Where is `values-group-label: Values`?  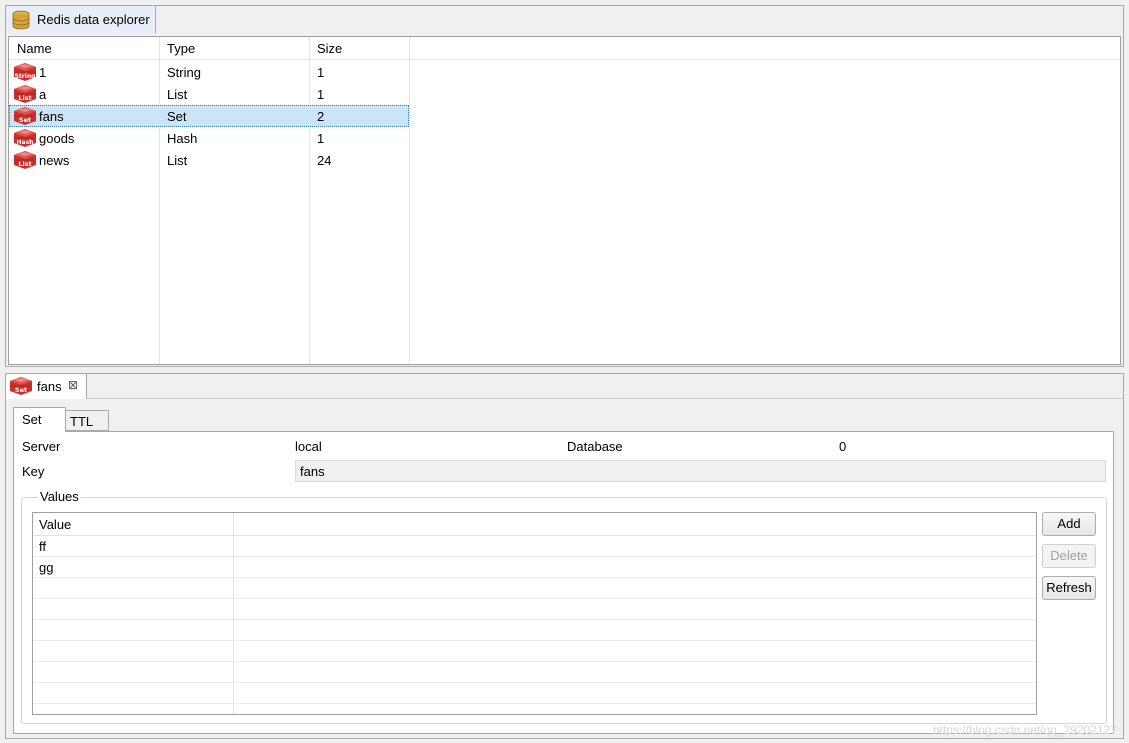
values-group-label: Values is located at coordinates (59, 496).